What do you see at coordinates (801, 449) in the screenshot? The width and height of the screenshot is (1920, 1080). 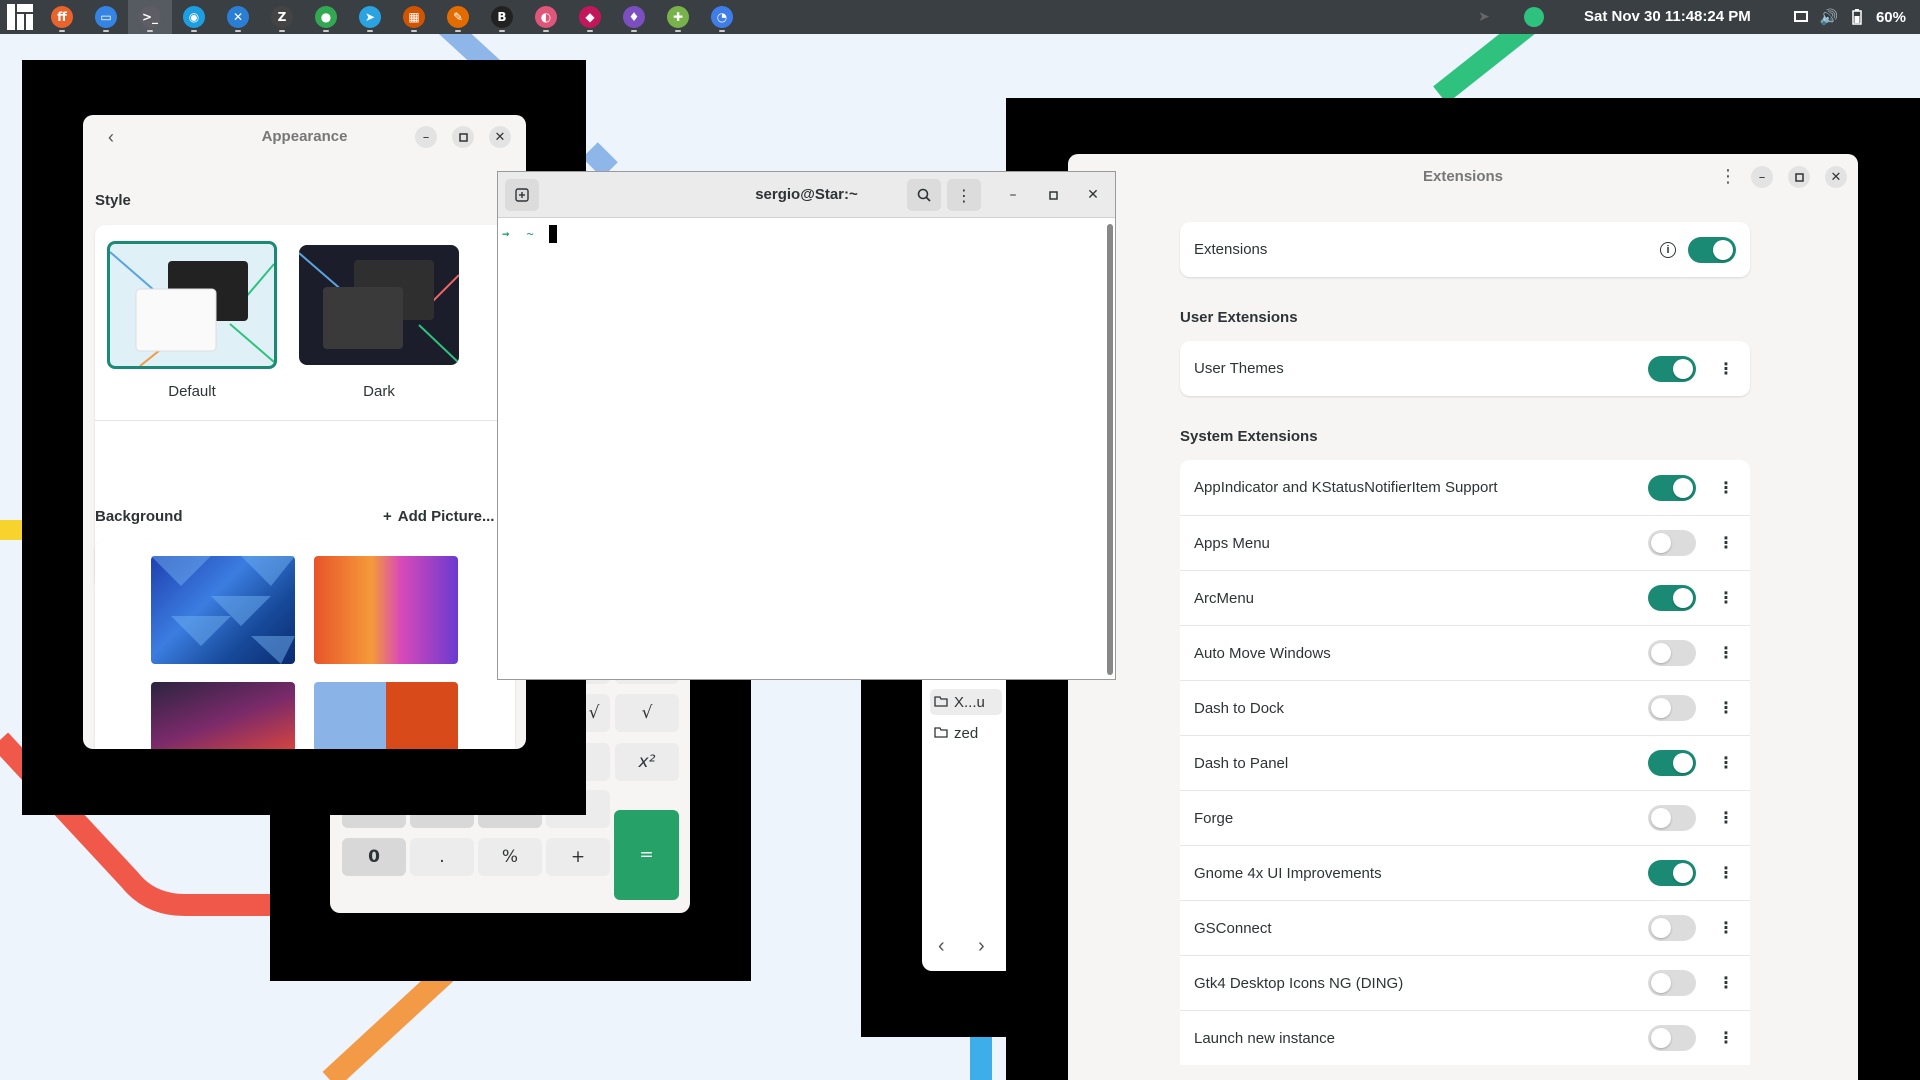 I see `terminal-content: → ~` at bounding box center [801, 449].